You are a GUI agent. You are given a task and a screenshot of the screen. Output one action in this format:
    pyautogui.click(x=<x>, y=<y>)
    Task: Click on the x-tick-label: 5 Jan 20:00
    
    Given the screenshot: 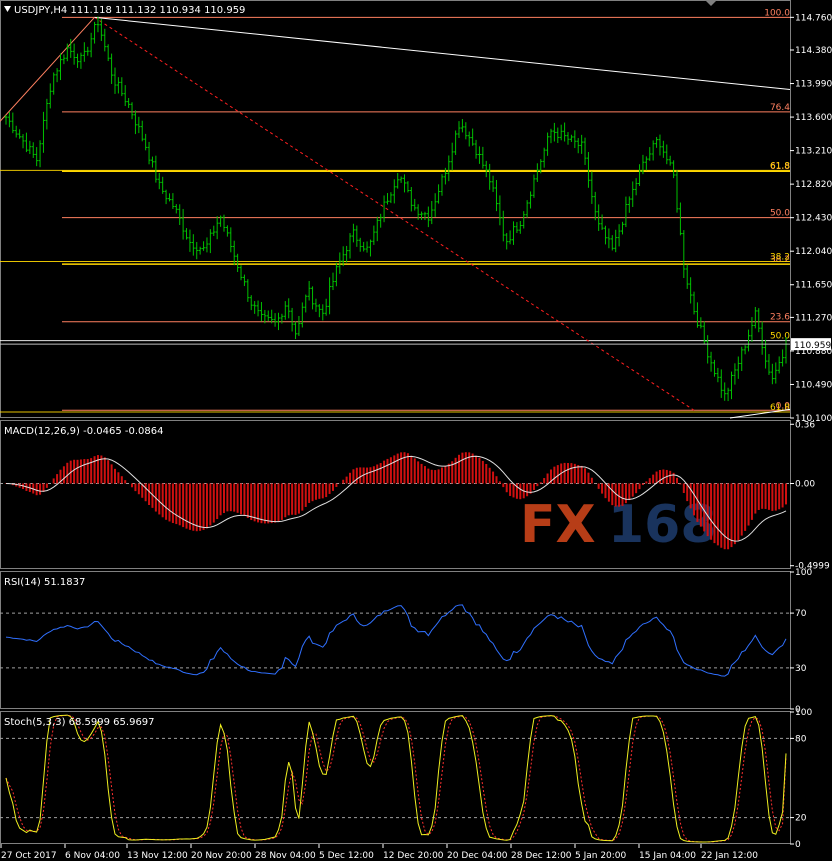 What is the action you would take?
    pyautogui.click(x=601, y=856)
    